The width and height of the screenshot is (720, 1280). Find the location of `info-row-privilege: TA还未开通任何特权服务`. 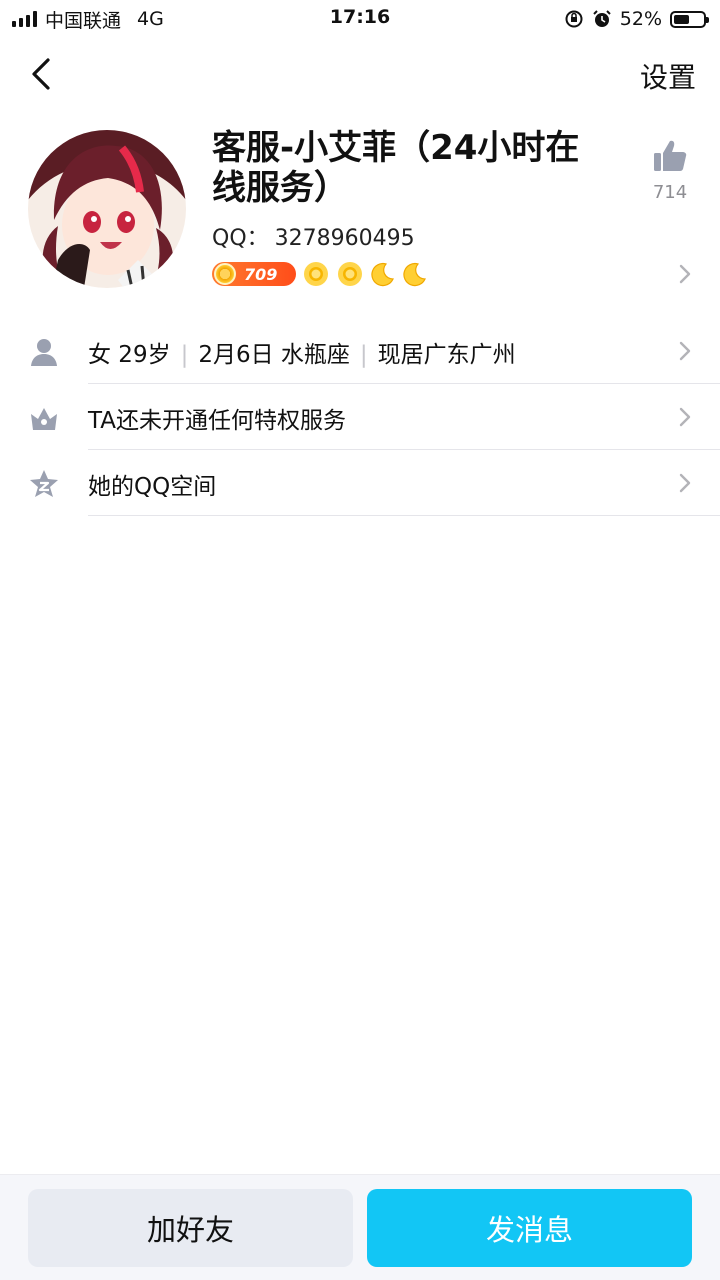

info-row-privilege: TA还未开通任何特权服务 is located at coordinates (360, 417).